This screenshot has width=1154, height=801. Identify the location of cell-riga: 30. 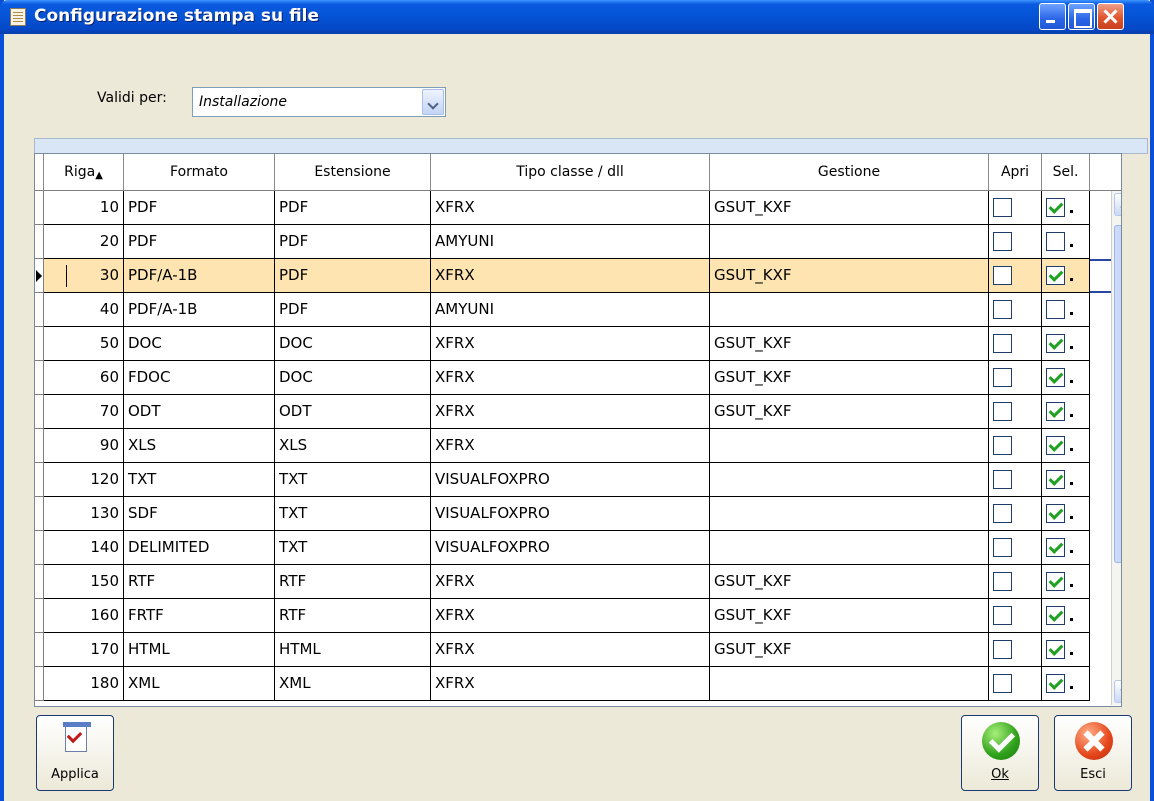
(84, 276).